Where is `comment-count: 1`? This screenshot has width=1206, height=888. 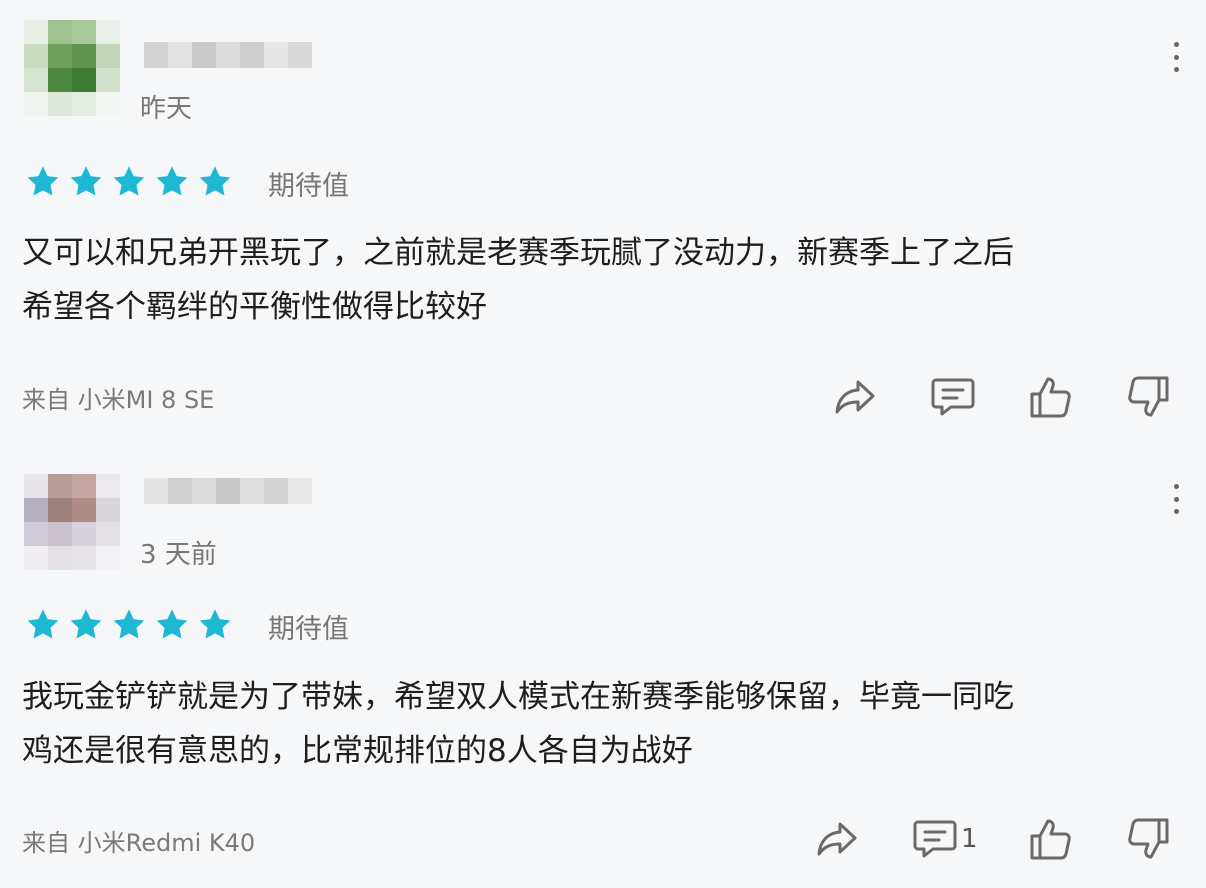 comment-count: 1 is located at coordinates (969, 839).